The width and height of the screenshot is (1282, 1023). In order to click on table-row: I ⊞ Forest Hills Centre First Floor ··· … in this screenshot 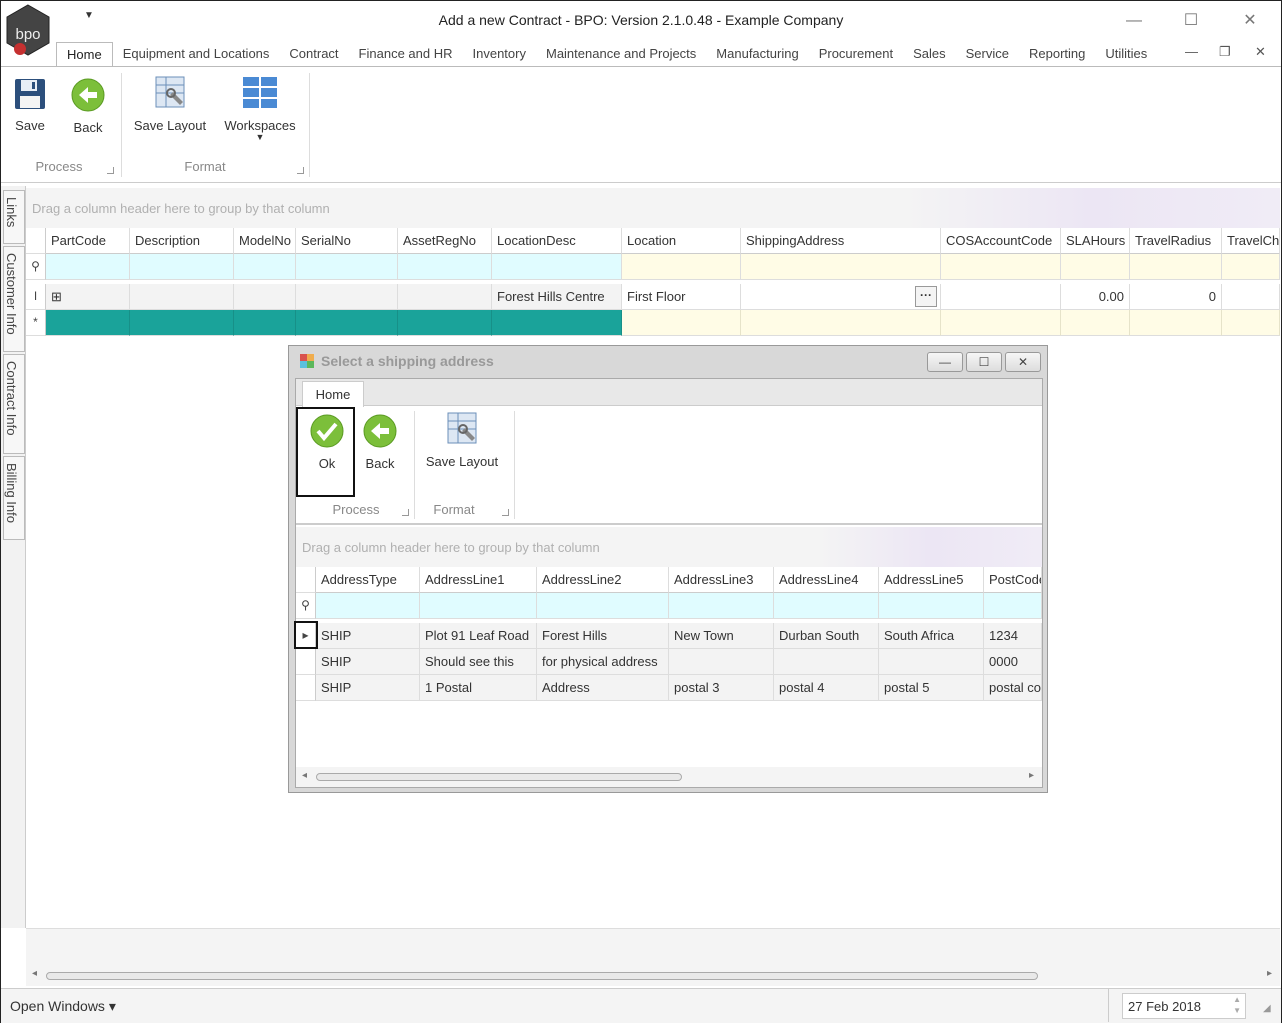, I will do `click(653, 297)`.